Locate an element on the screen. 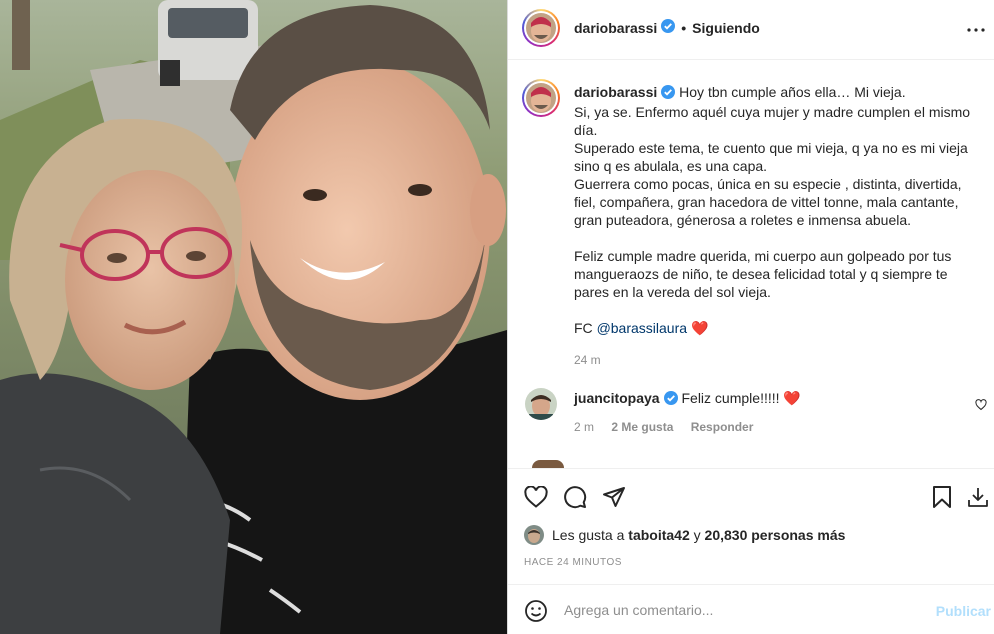 The image size is (994, 634). reply-button: Responder is located at coordinates (722, 427).